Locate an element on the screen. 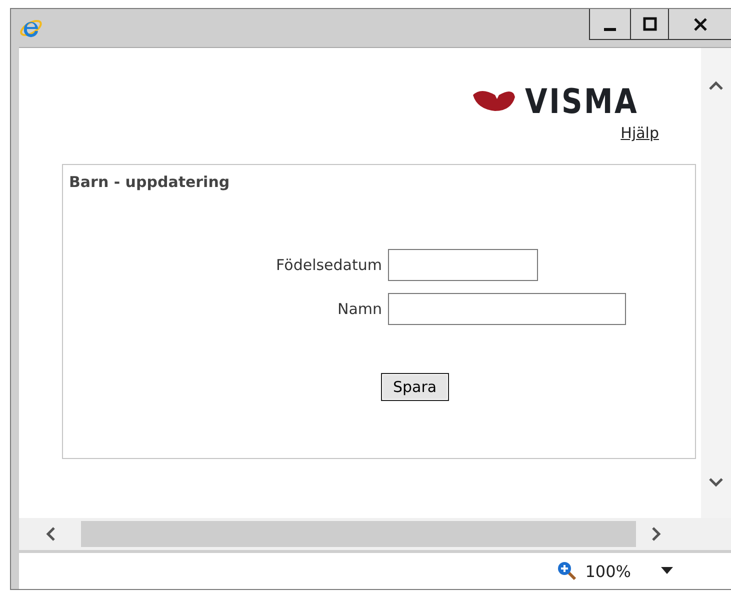  horizontal-scrollbar is located at coordinates (375, 534).